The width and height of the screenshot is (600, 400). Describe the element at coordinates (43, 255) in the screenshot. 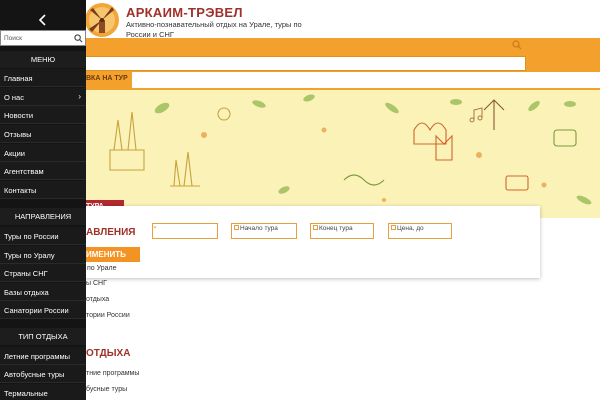

I see `sidebar-item-ural-tours: Туры по Уралу` at that location.